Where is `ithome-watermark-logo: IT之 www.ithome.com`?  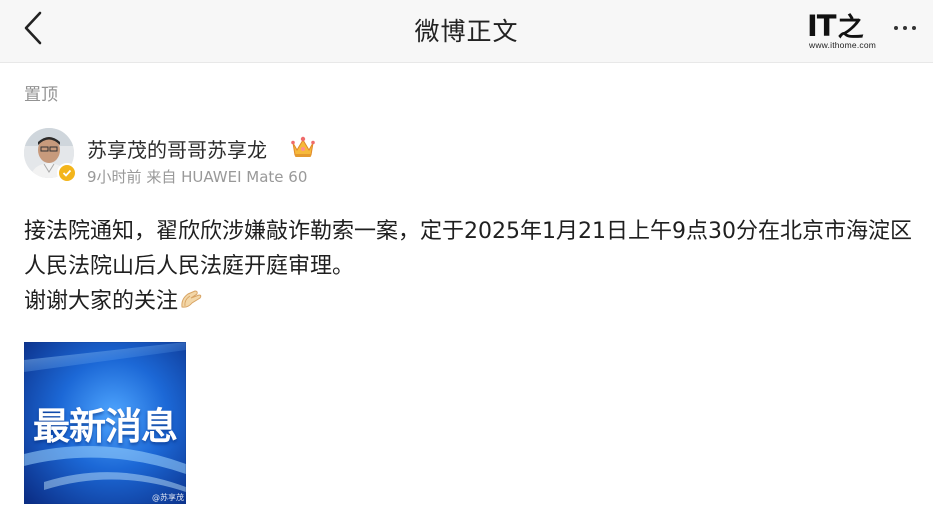
ithome-watermark-logo: IT之 www.ithome.com is located at coordinates (844, 31).